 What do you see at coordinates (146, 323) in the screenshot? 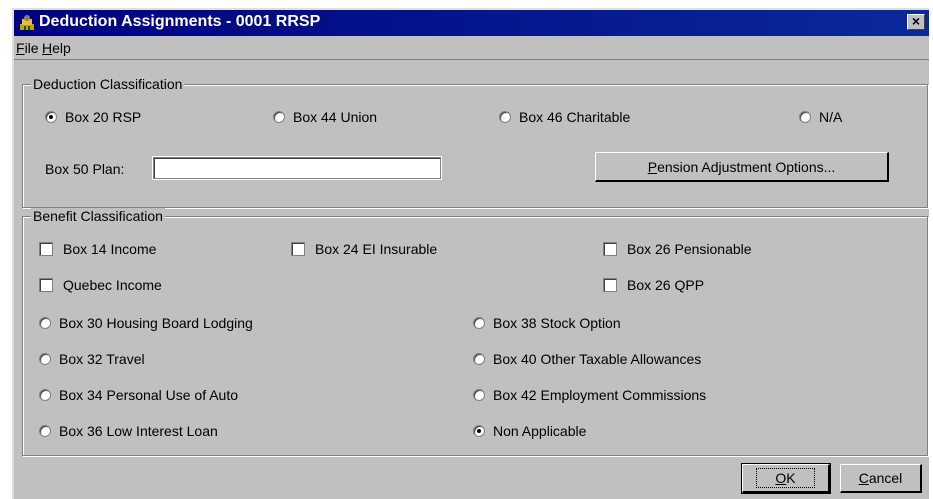
I see `radio-box-30-housing-board-lodging: Box 30 Housing Board Lodging` at bounding box center [146, 323].